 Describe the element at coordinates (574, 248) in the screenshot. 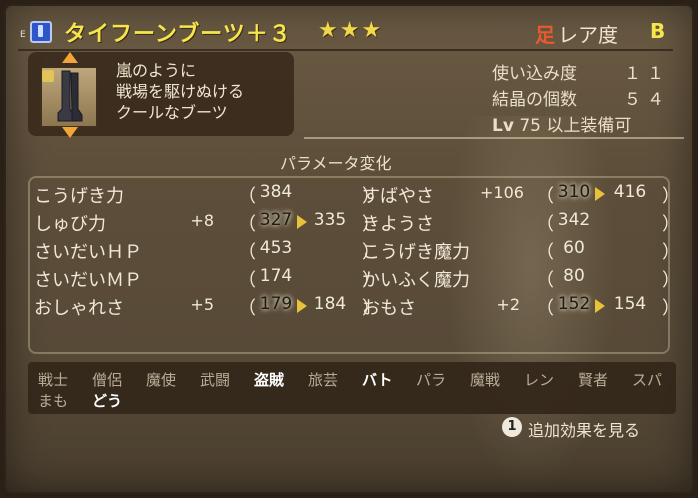

I see `param-current-value: 60` at that location.